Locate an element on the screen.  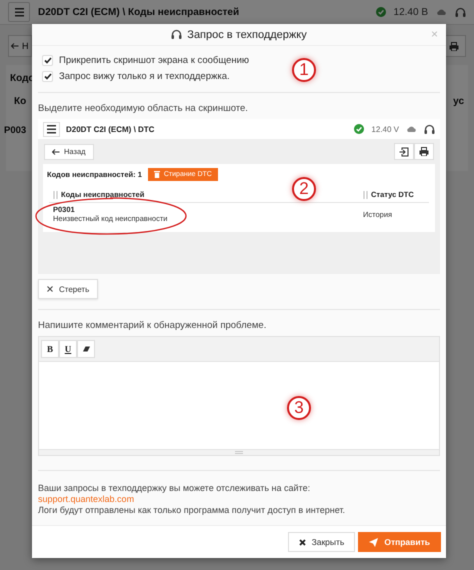
number-marker: 3 is located at coordinates (299, 408).